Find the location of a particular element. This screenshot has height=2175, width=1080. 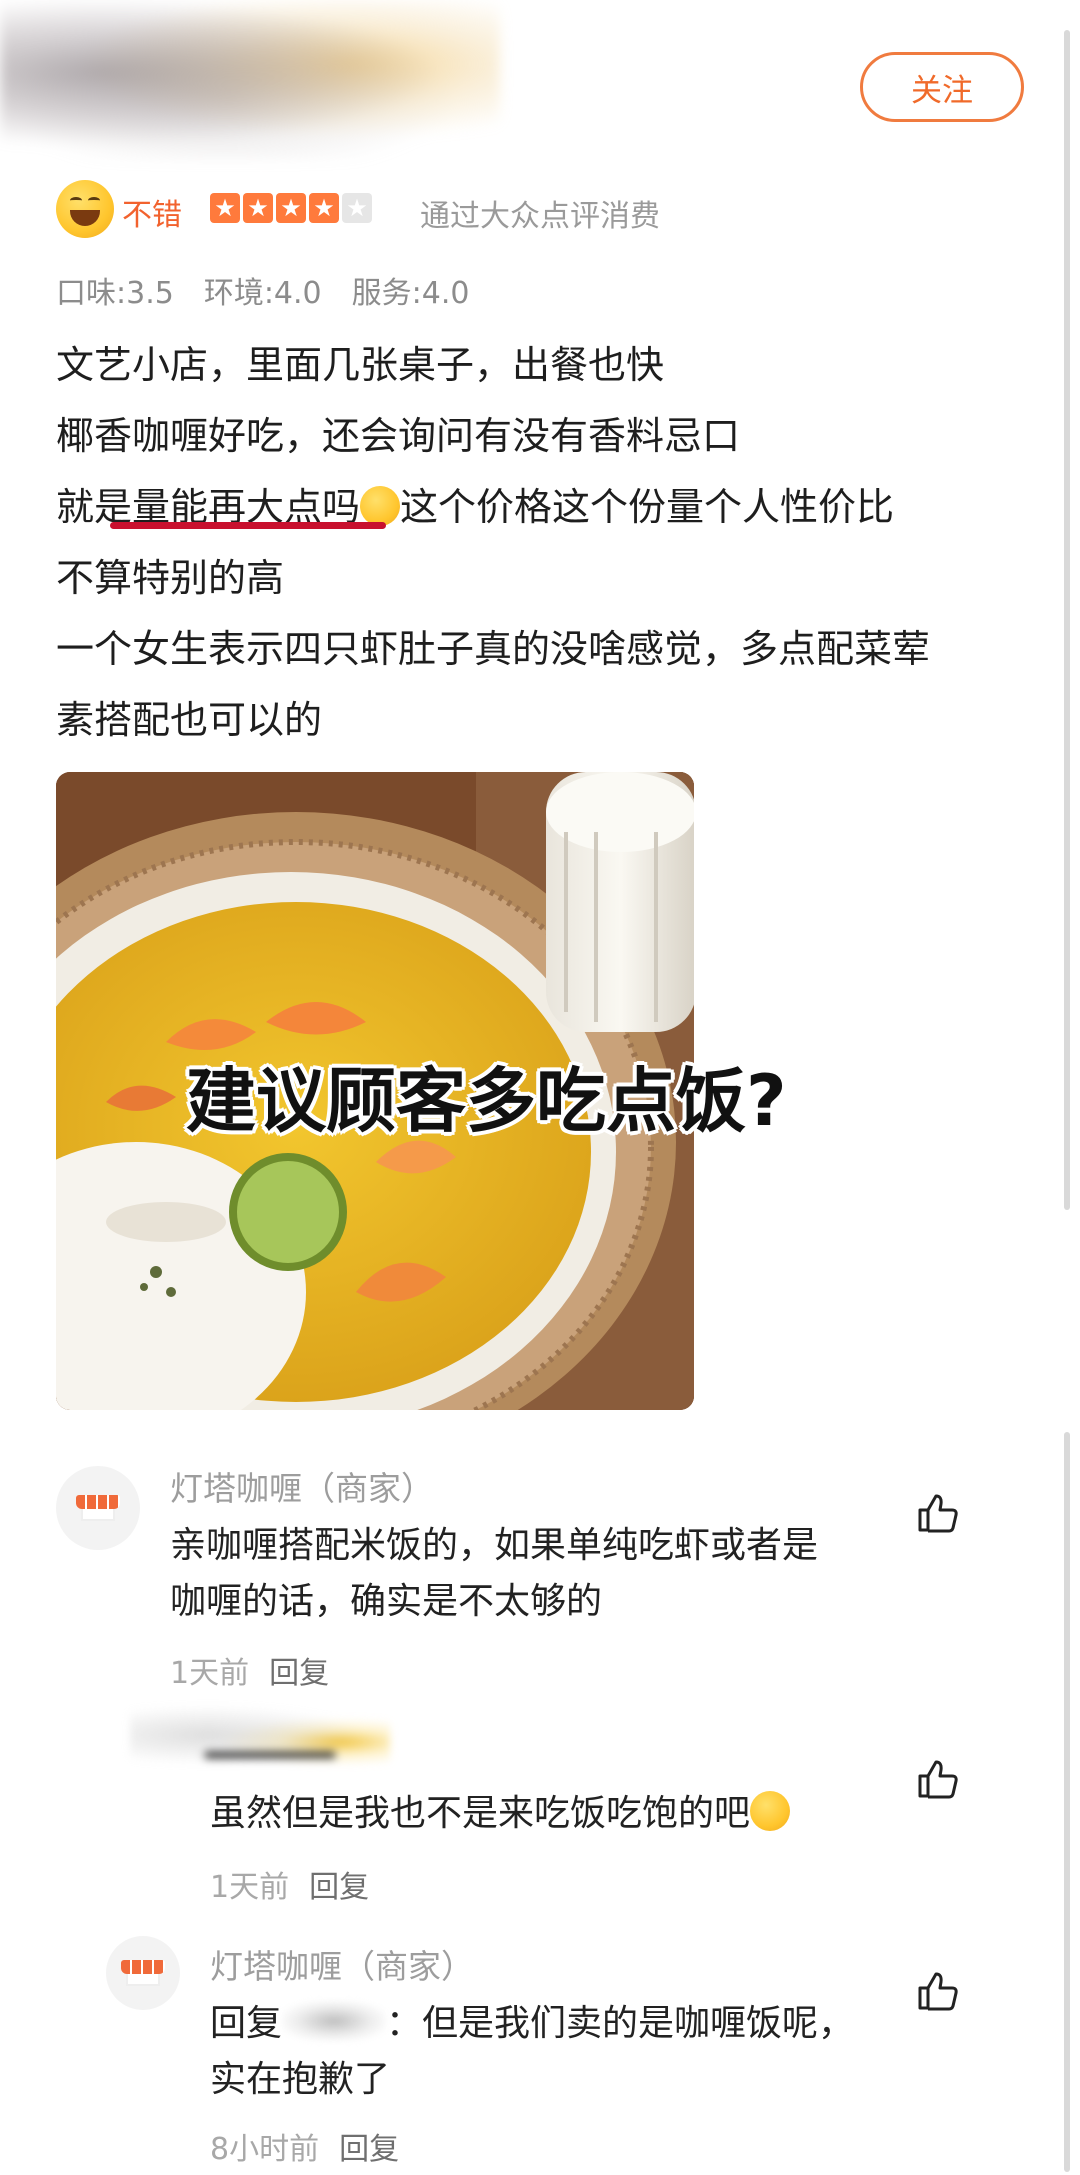

comment-text: 亲咖喱搭配米饭的，如果单纯吃虾或者是 咖喱的话，确实是不太够的 is located at coordinates (580, 1574).